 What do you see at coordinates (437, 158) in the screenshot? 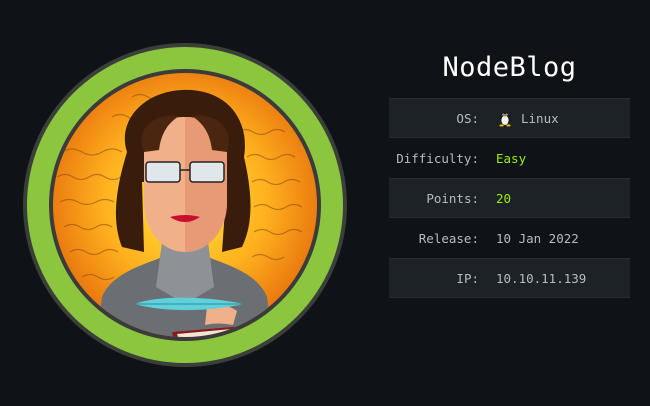
I see `difficulty-label: Difficulty:` at bounding box center [437, 158].